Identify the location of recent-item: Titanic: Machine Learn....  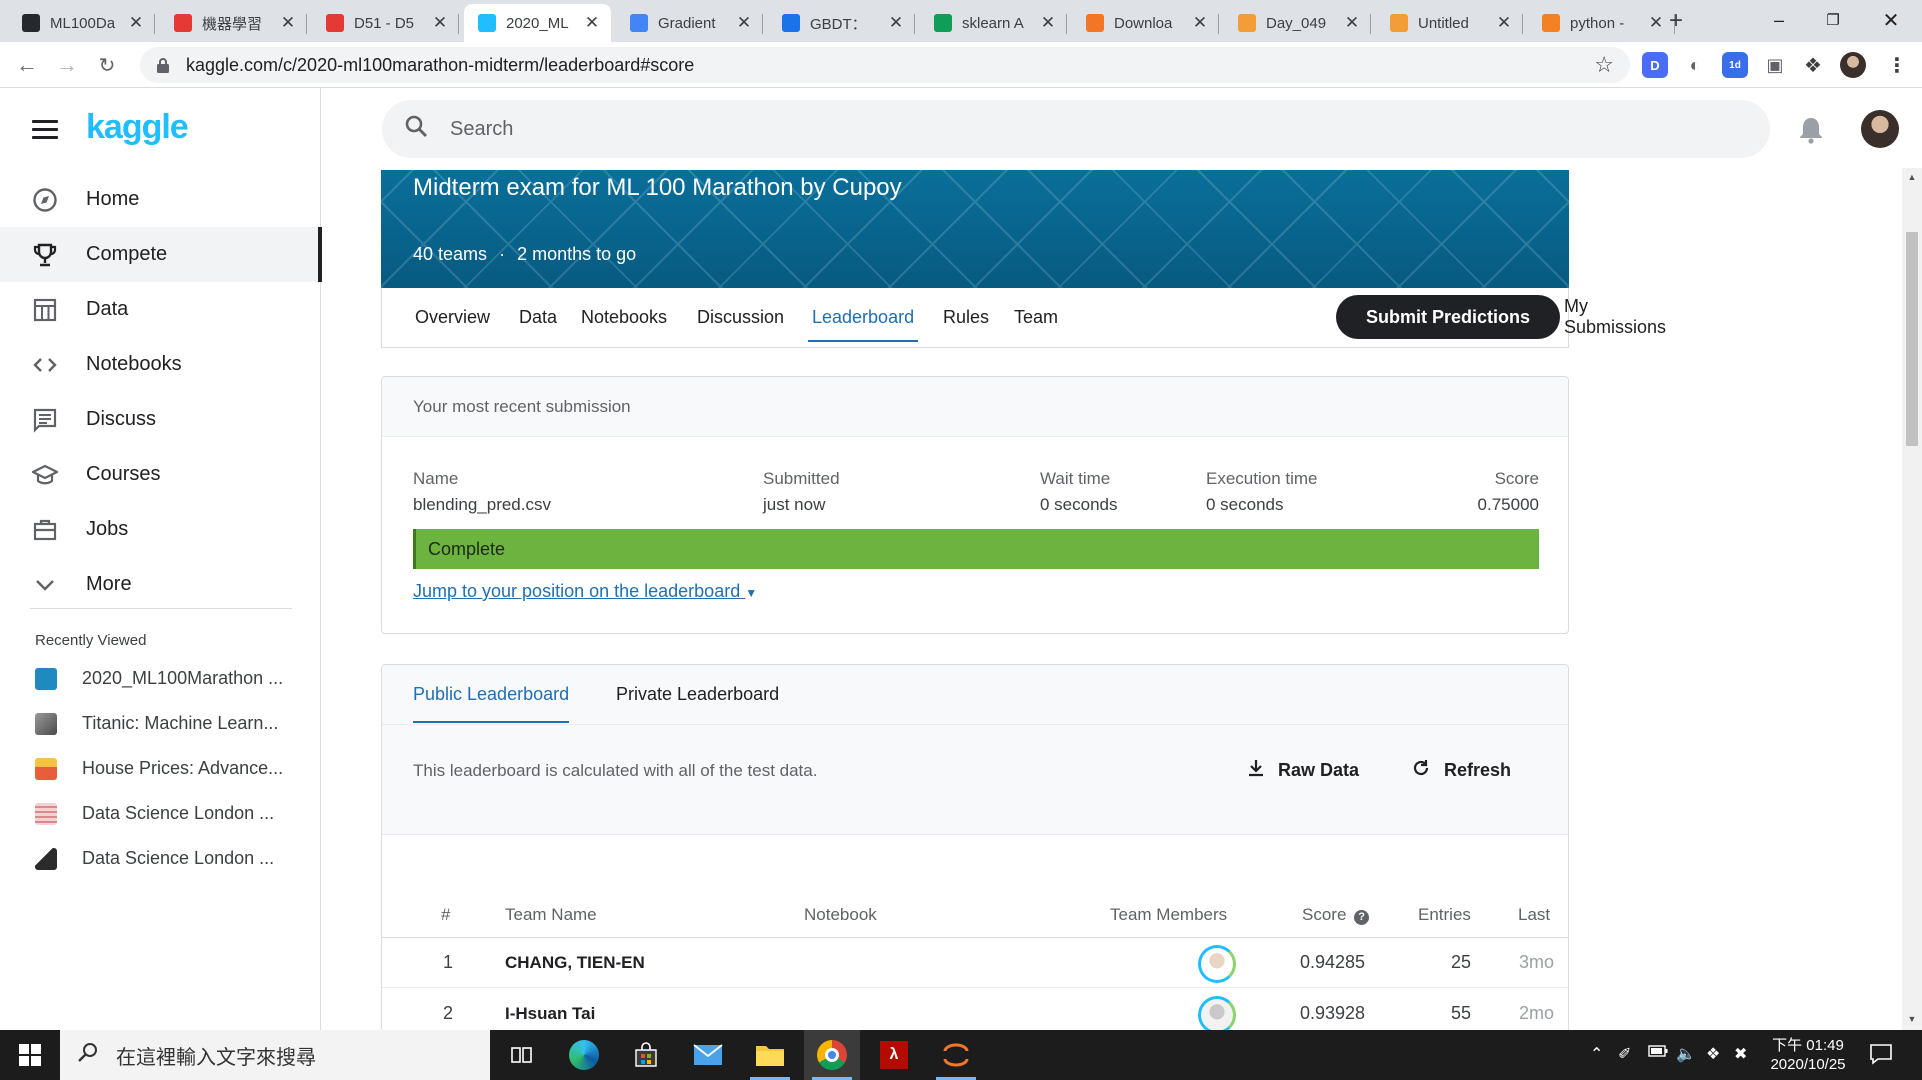
(160, 723).